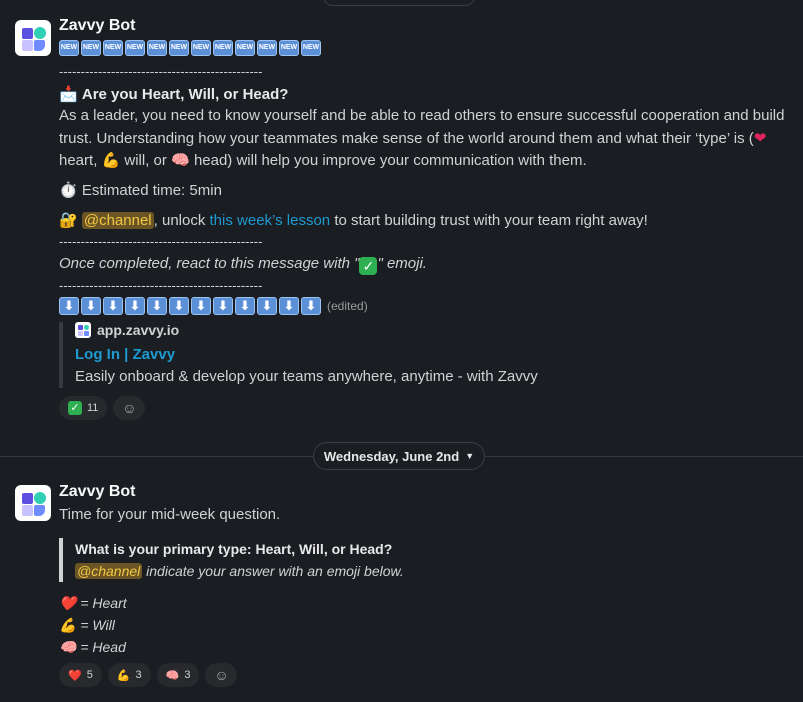  What do you see at coordinates (185, 94) in the screenshot?
I see `message-heading: Are you Heart, Will, or Head?` at bounding box center [185, 94].